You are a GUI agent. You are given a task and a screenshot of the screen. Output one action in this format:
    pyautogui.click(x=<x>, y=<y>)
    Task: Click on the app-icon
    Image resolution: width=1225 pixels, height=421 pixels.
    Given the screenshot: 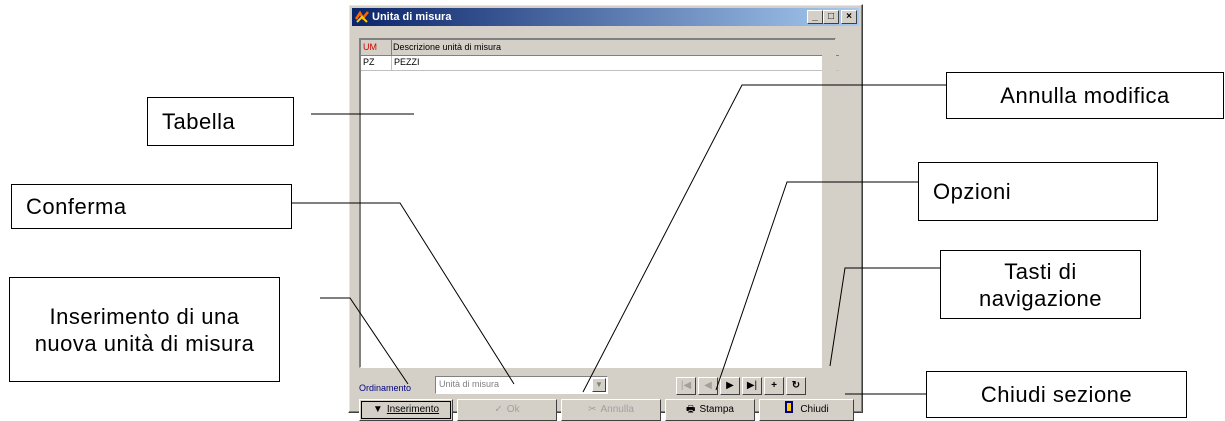 What is the action you would take?
    pyautogui.click(x=361, y=16)
    